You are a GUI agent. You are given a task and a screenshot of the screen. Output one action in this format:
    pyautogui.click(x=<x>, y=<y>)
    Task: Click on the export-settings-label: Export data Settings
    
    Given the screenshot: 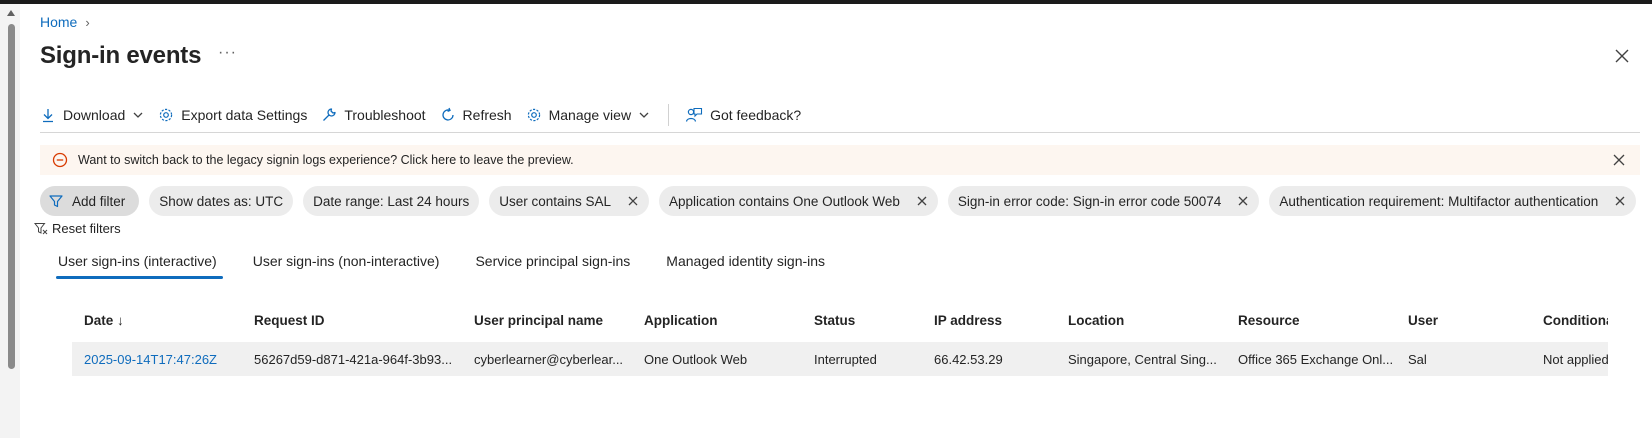 What is the action you would take?
    pyautogui.click(x=244, y=115)
    